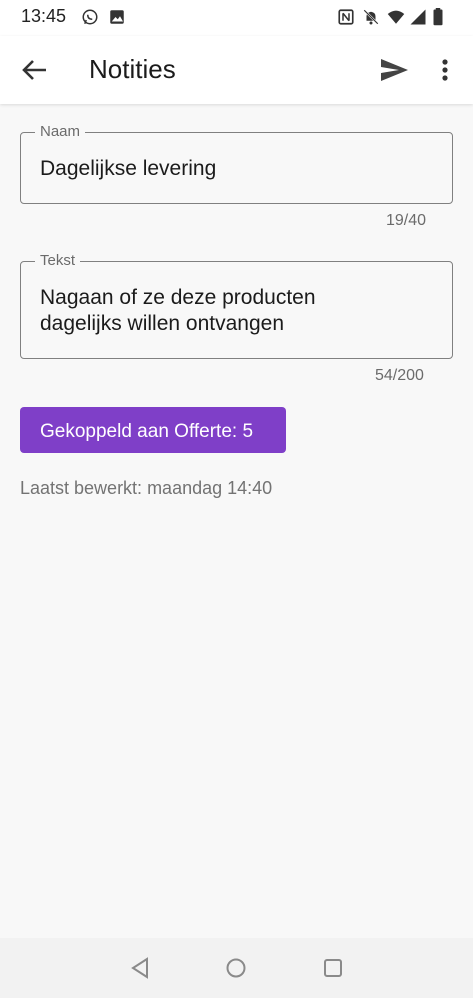 Image resolution: width=473 pixels, height=998 pixels. Describe the element at coordinates (178, 298) in the screenshot. I see `text-field-value-line-1: Nagaan of ze deze producten` at that location.